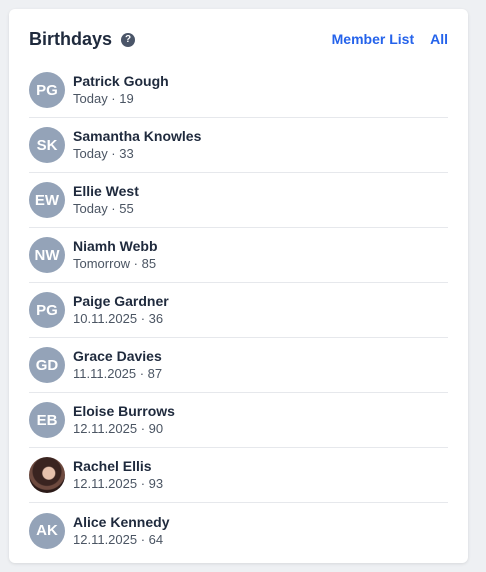 The height and width of the screenshot is (572, 486). Describe the element at coordinates (238, 255) in the screenshot. I see `birthday-row: NW Niamh Webb Tomorrow · 85` at that location.